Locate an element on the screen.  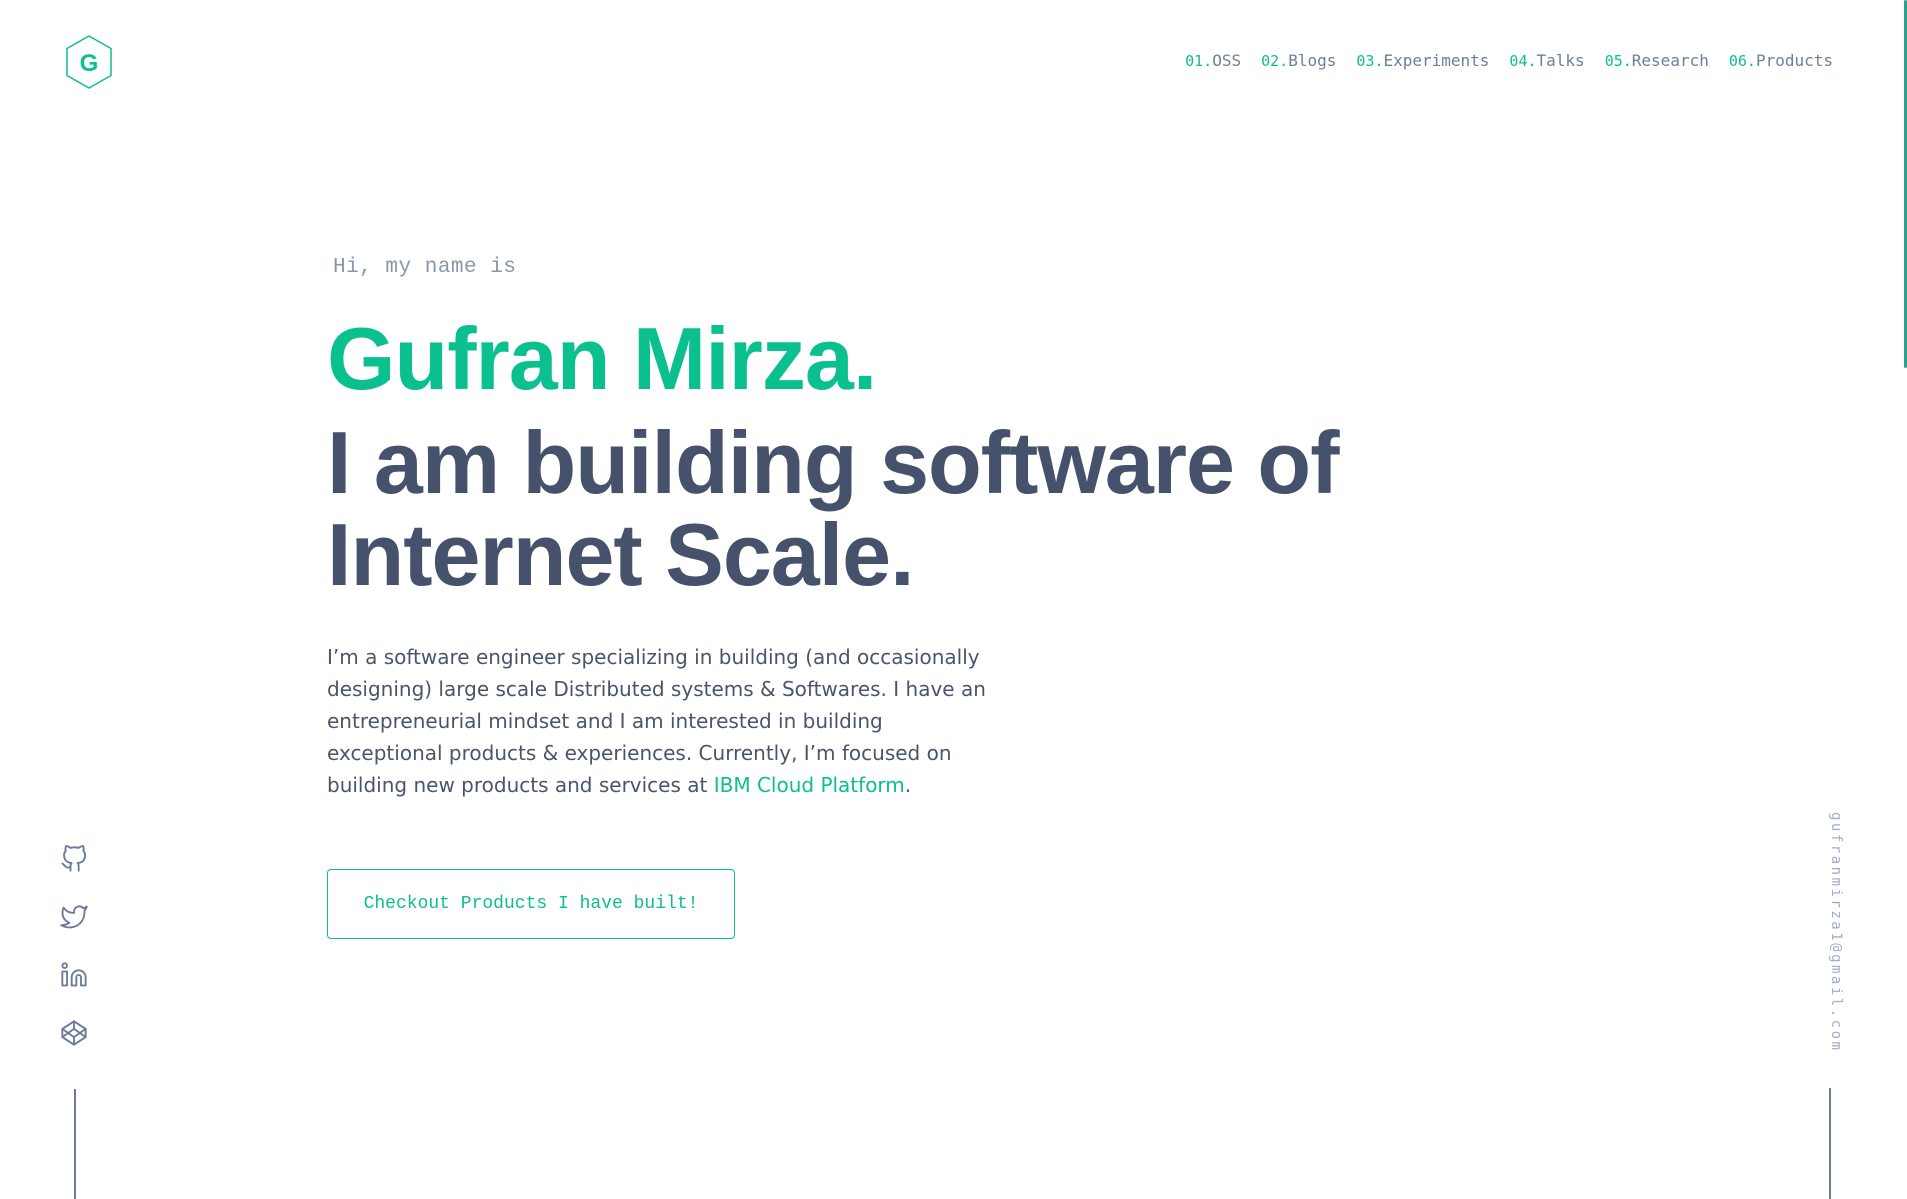
nav-number: 04. is located at coordinates (1523, 61).